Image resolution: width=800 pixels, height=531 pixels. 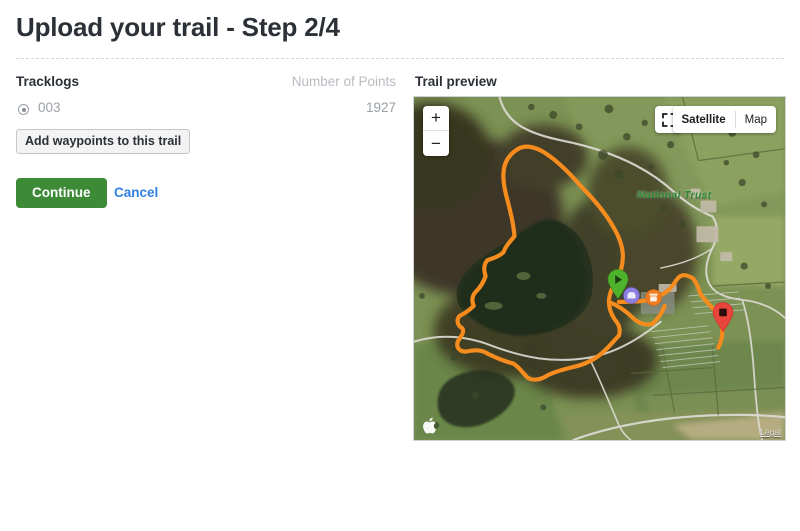 I want to click on action-buttons: Continue Cancel, so click(x=206, y=194).